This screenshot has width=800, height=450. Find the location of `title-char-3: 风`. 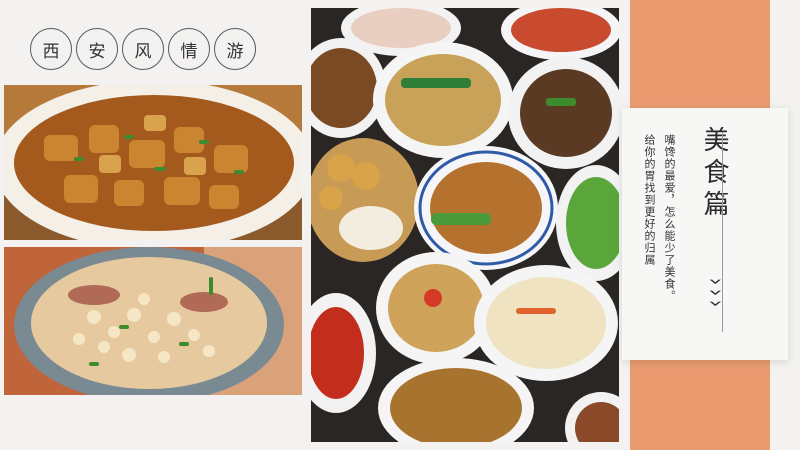

title-char-3: 风 is located at coordinates (143, 49).